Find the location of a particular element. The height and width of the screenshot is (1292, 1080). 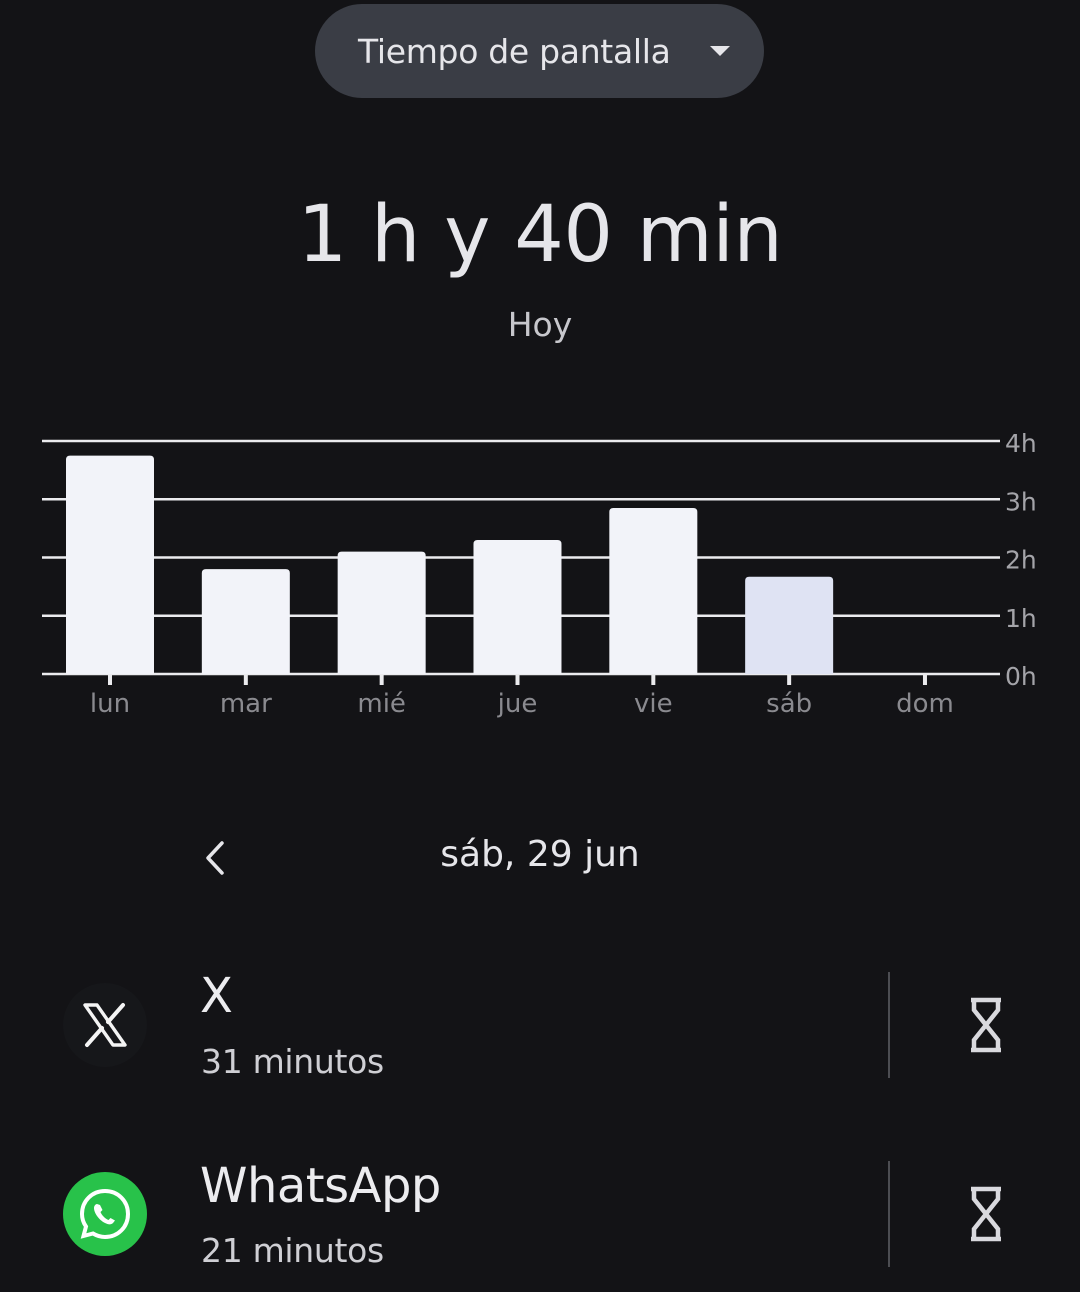

chevron-left-icon is located at coordinates (215, 858).